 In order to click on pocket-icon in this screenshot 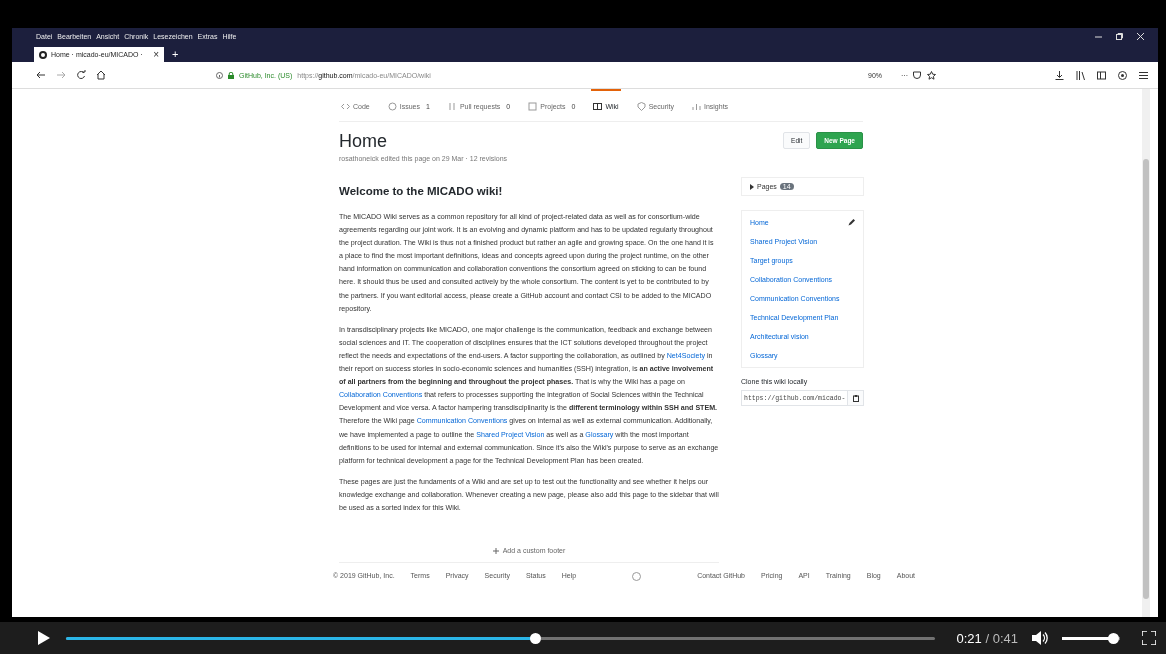, I will do `click(917, 74)`.